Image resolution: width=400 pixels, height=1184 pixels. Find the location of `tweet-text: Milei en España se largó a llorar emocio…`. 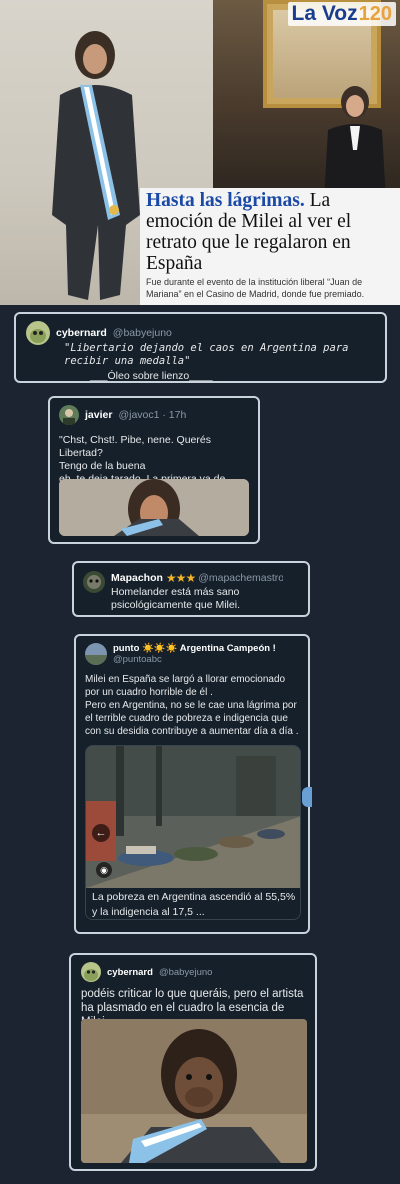

tweet-text: Milei en España se largó a llorar emocio… is located at coordinates (192, 705).